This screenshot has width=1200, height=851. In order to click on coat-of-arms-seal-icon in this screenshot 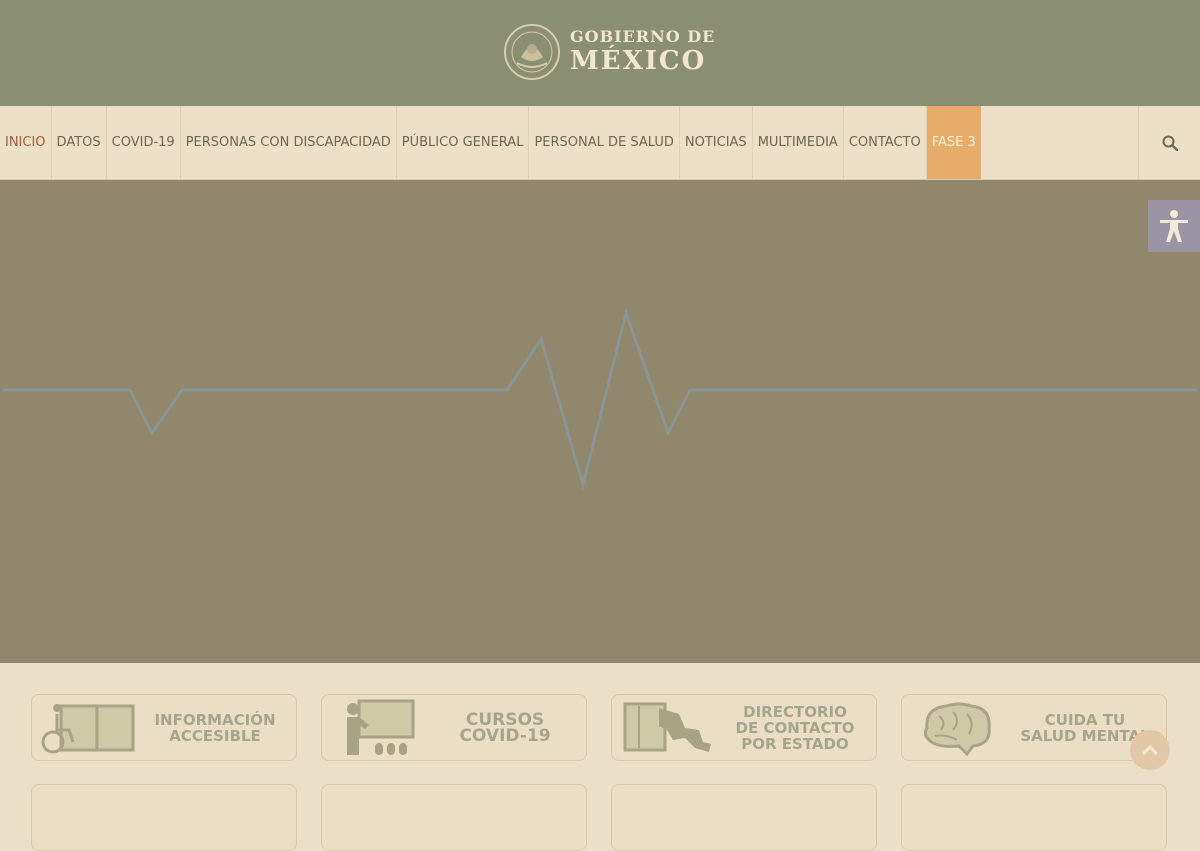, I will do `click(532, 52)`.